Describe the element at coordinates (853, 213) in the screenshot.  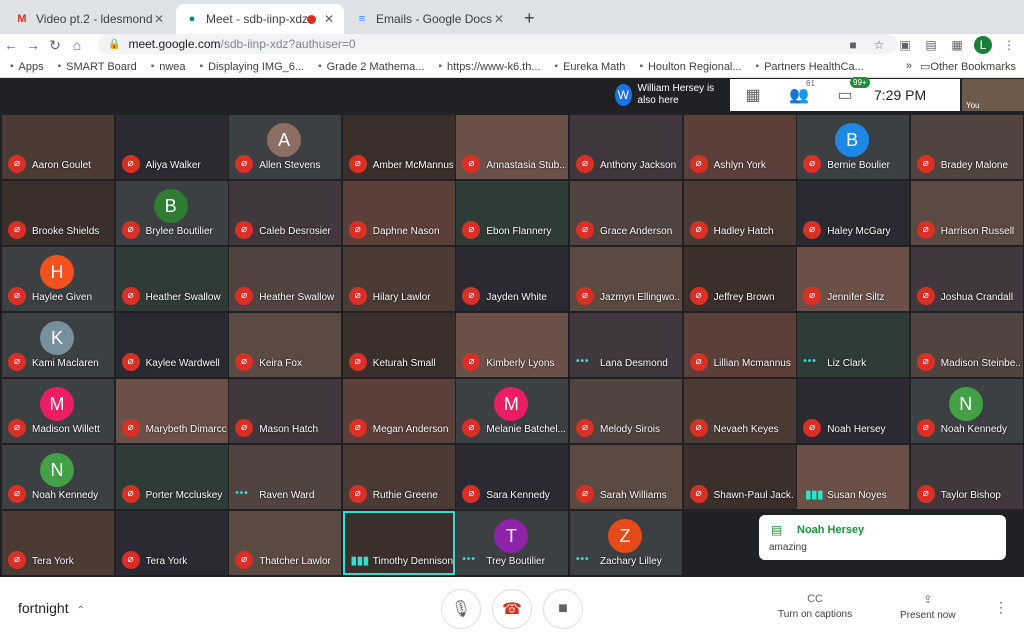
I see `participant-tile: ⌀ Haley McGary` at that location.